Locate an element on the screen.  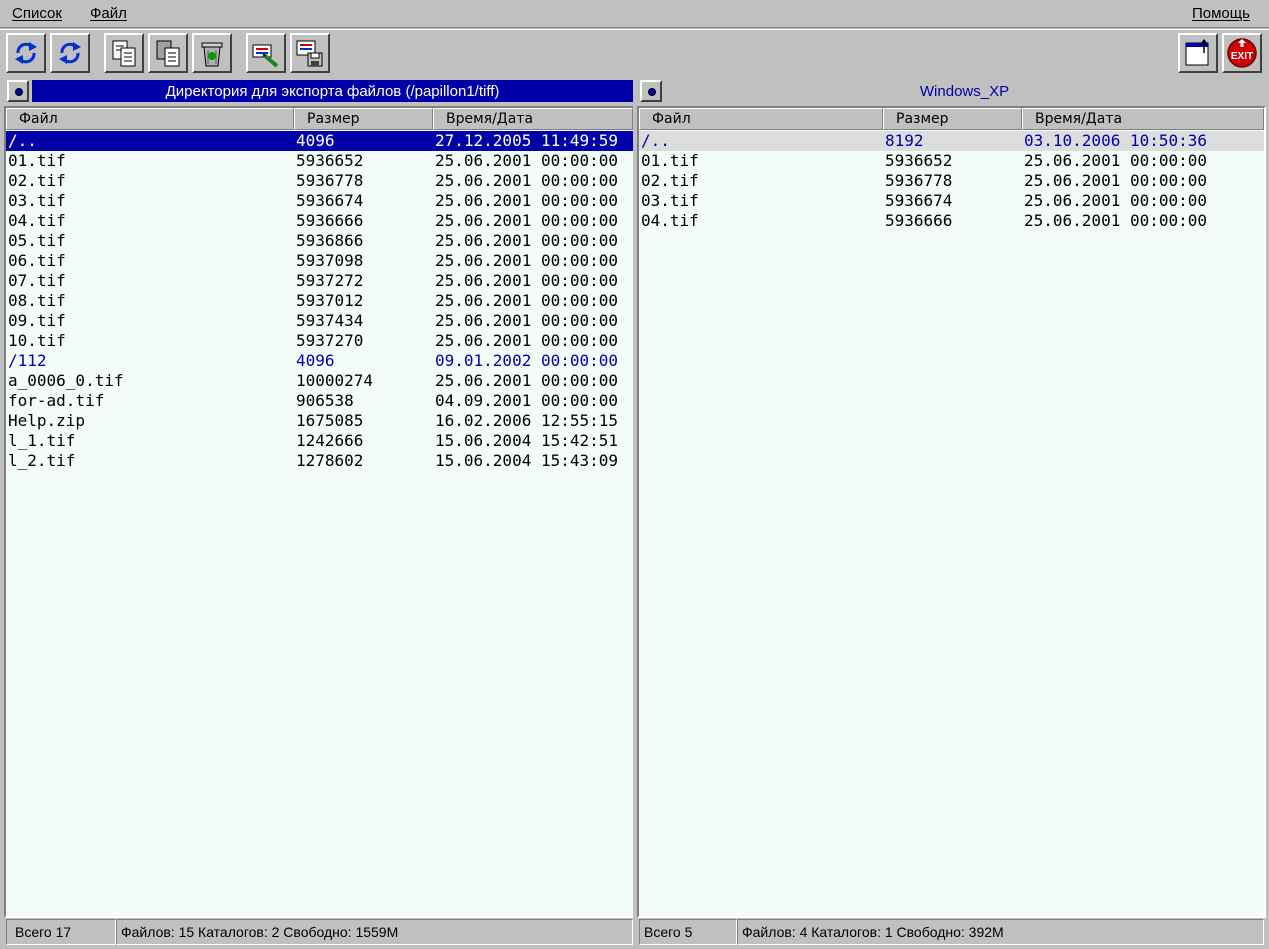
directory-row: /.. 4096 27.12.2005 11:49:59 is located at coordinates (319, 141).